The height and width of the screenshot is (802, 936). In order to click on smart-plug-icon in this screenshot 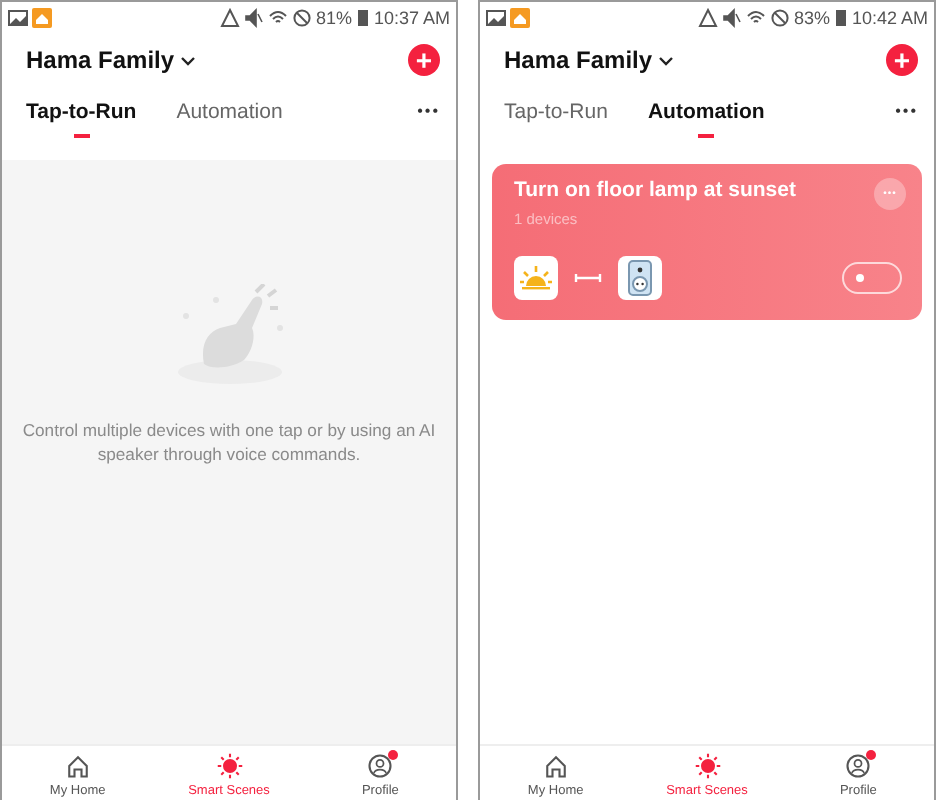, I will do `click(640, 278)`.